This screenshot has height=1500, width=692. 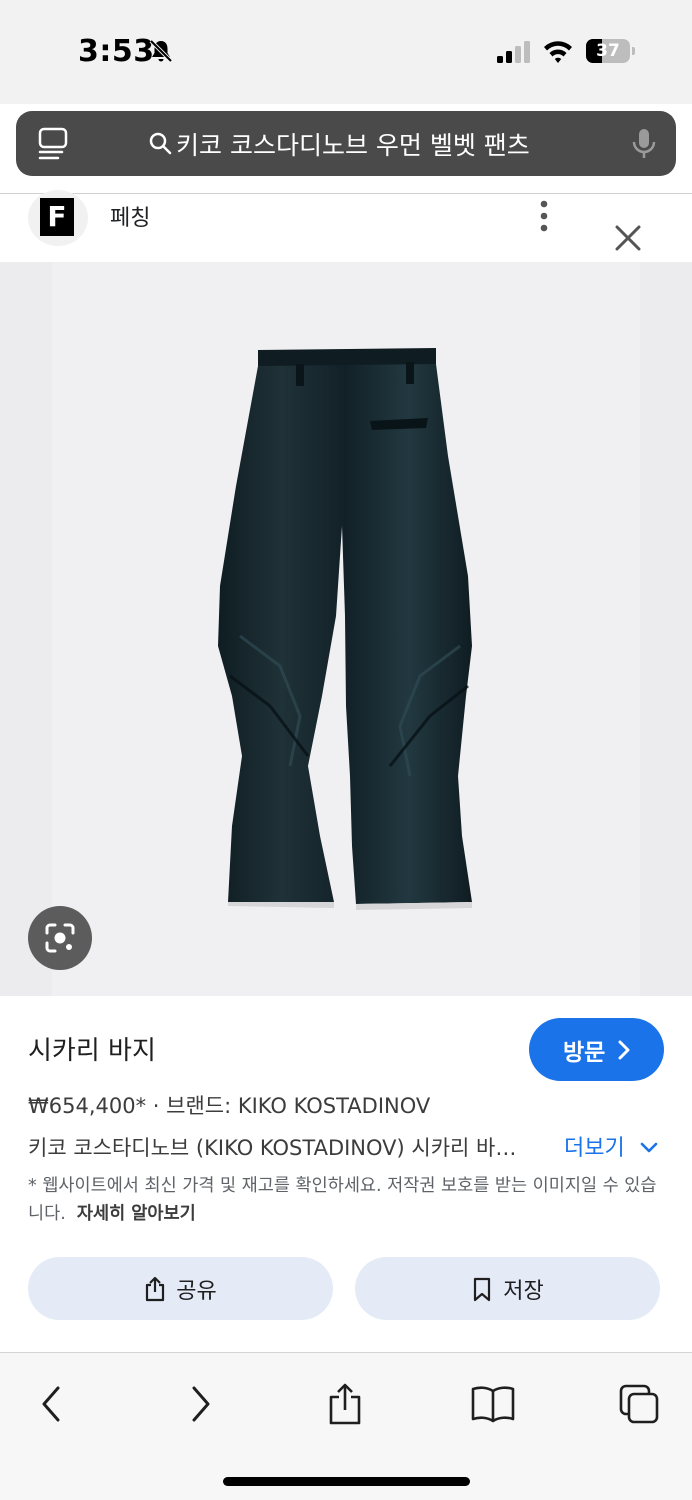 I want to click on price-brand-line: ₩654,400* · 브랜드: KIKO KOSTADINOV, so click(x=229, y=1106).